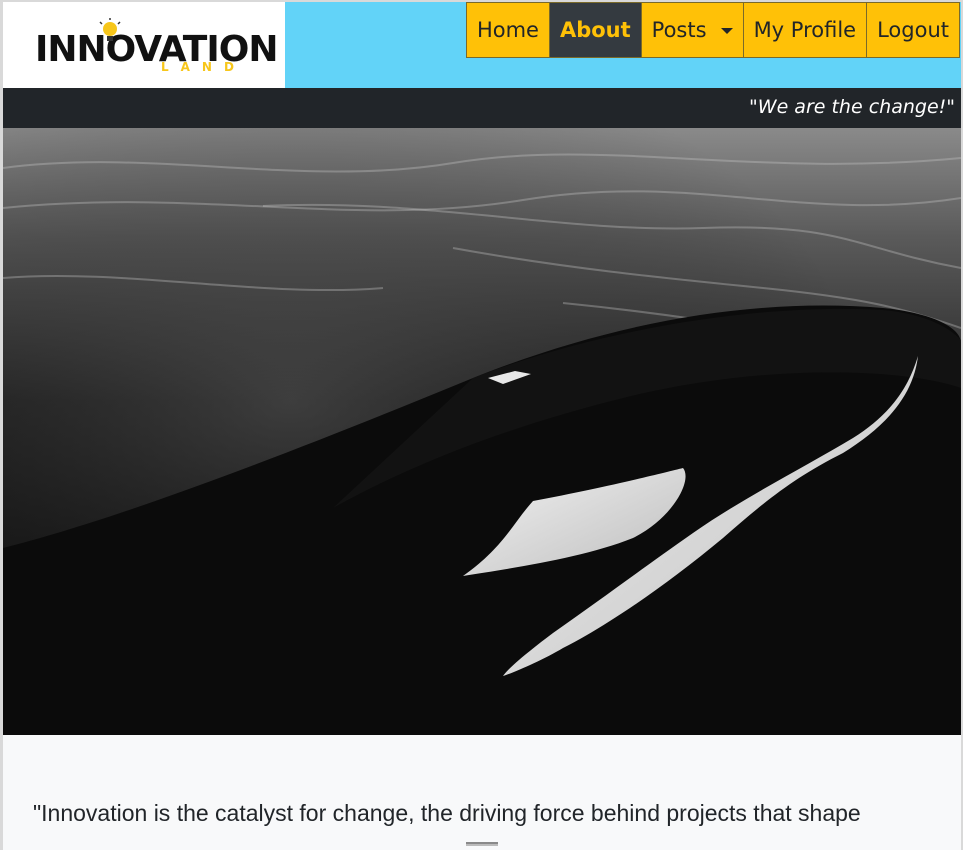 The width and height of the screenshot is (963, 850). Describe the element at coordinates (482, 108) in the screenshot. I see `tagline-bar: "We are the change!"` at that location.